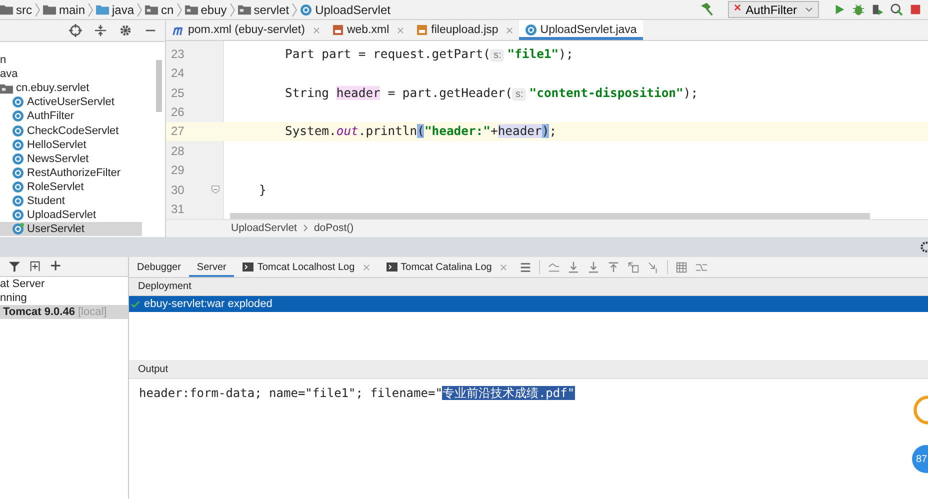 This screenshot has height=499, width=928. Describe the element at coordinates (75, 30) in the screenshot. I see `locate-icon` at that location.